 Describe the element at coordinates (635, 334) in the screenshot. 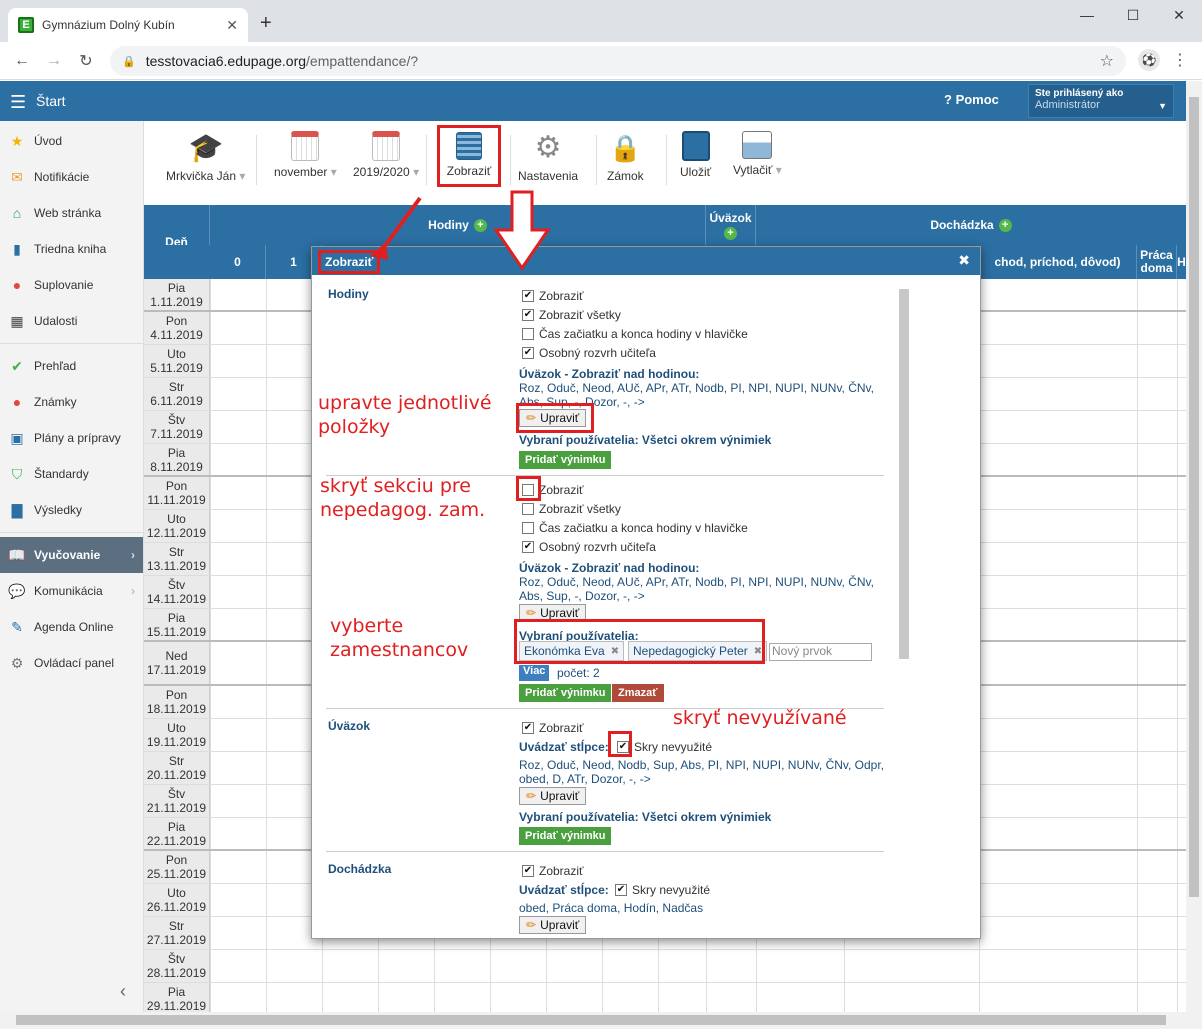

I see `sec1-time-checkbox: Čas začiatku a konca hodiny v hlavičke` at that location.